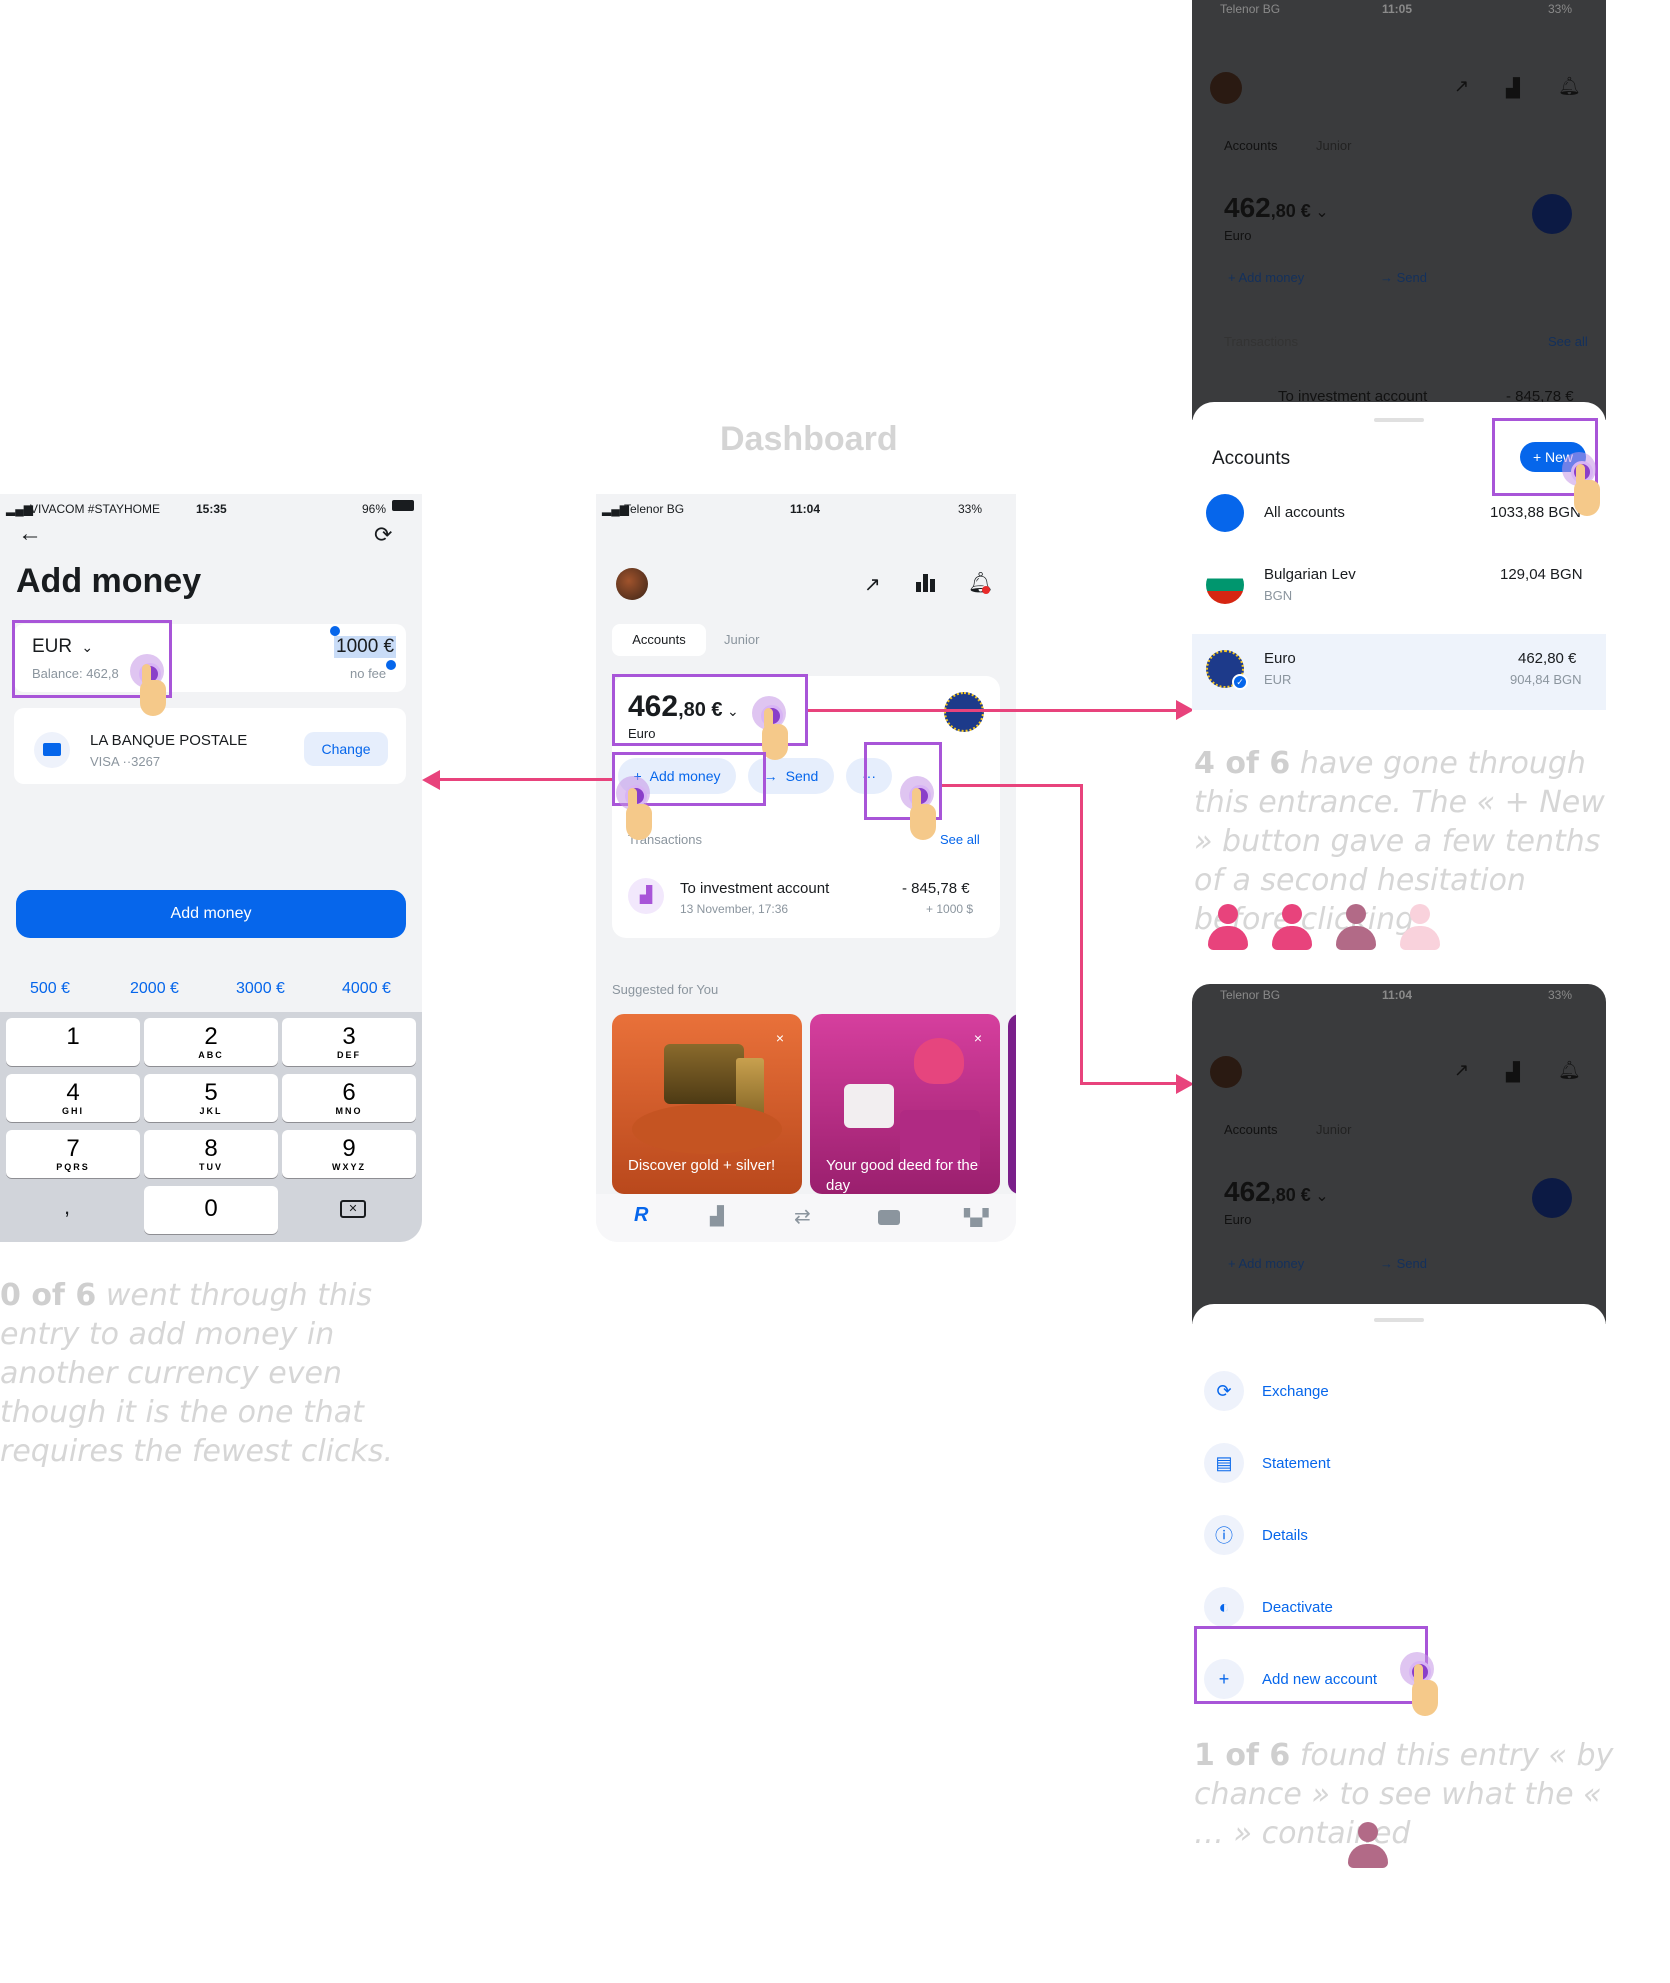 This screenshot has height=1983, width=1670. Describe the element at coordinates (431, 780) in the screenshot. I see `arrow-head-left` at that location.